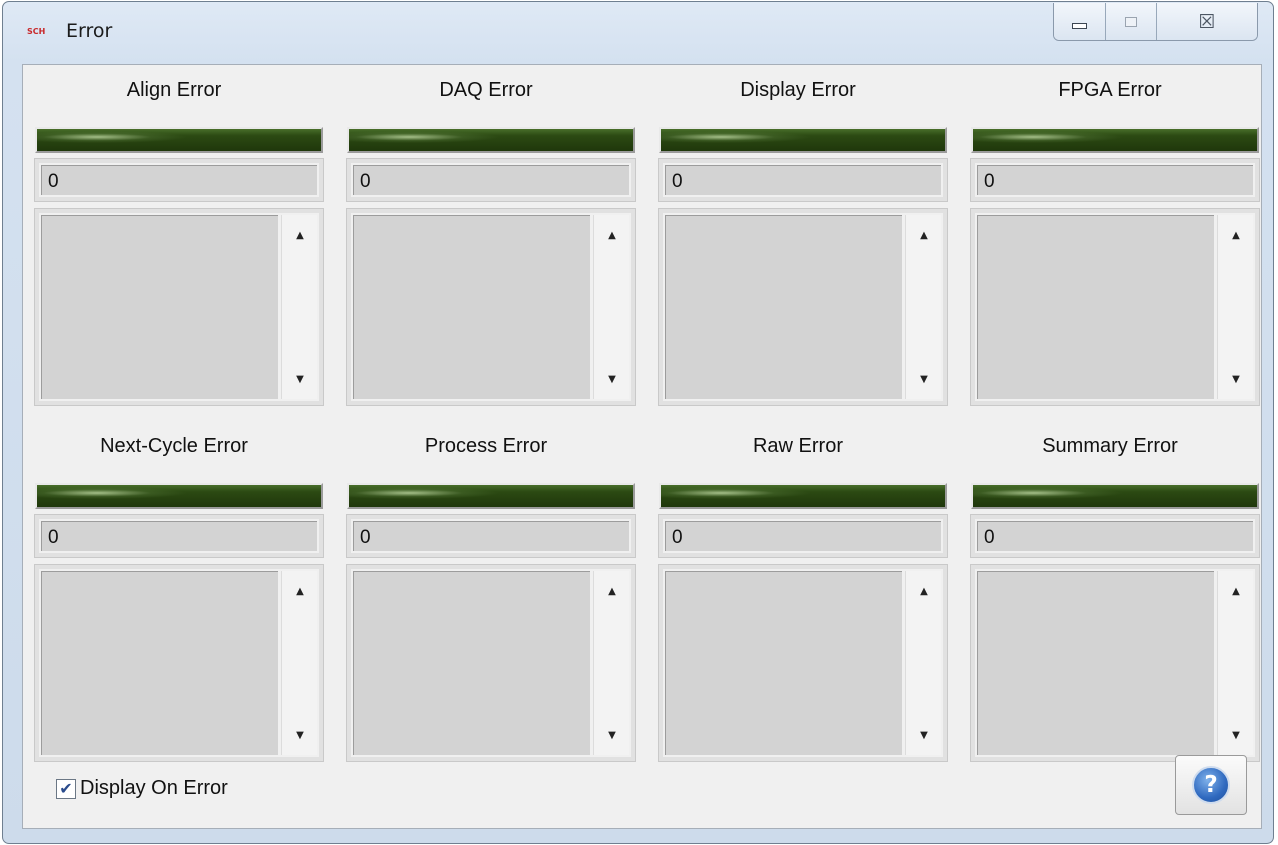 This screenshot has height=845, width=1278. Describe the element at coordinates (638, 32) in the screenshot. I see `title-bar: SCH Error ☒` at that location.